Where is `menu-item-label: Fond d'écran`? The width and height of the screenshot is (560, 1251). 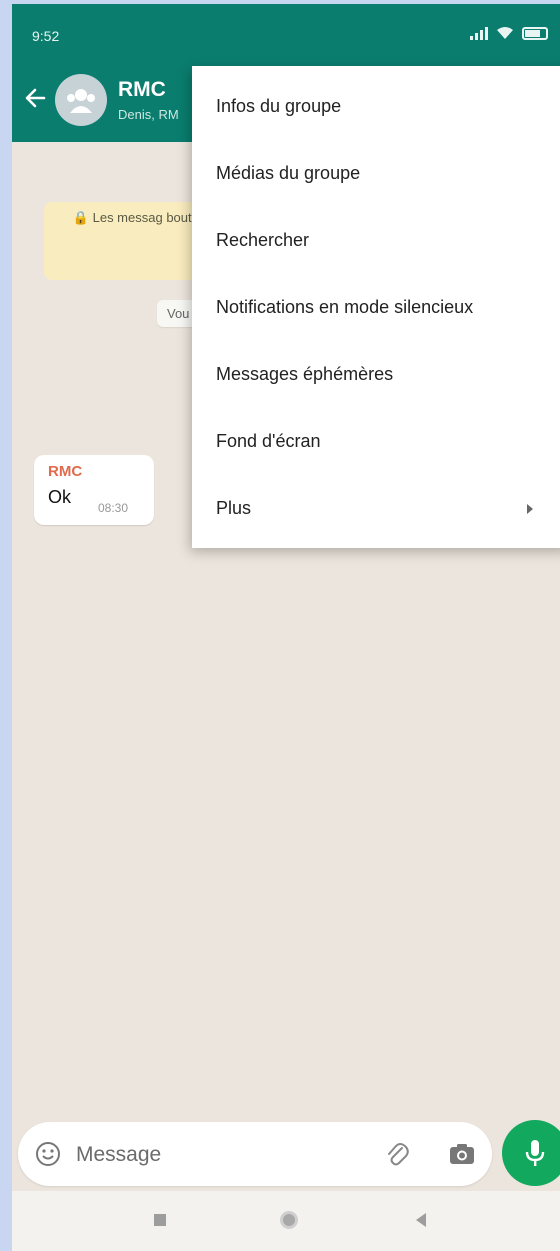
menu-item-label: Fond d'écran is located at coordinates (268, 440).